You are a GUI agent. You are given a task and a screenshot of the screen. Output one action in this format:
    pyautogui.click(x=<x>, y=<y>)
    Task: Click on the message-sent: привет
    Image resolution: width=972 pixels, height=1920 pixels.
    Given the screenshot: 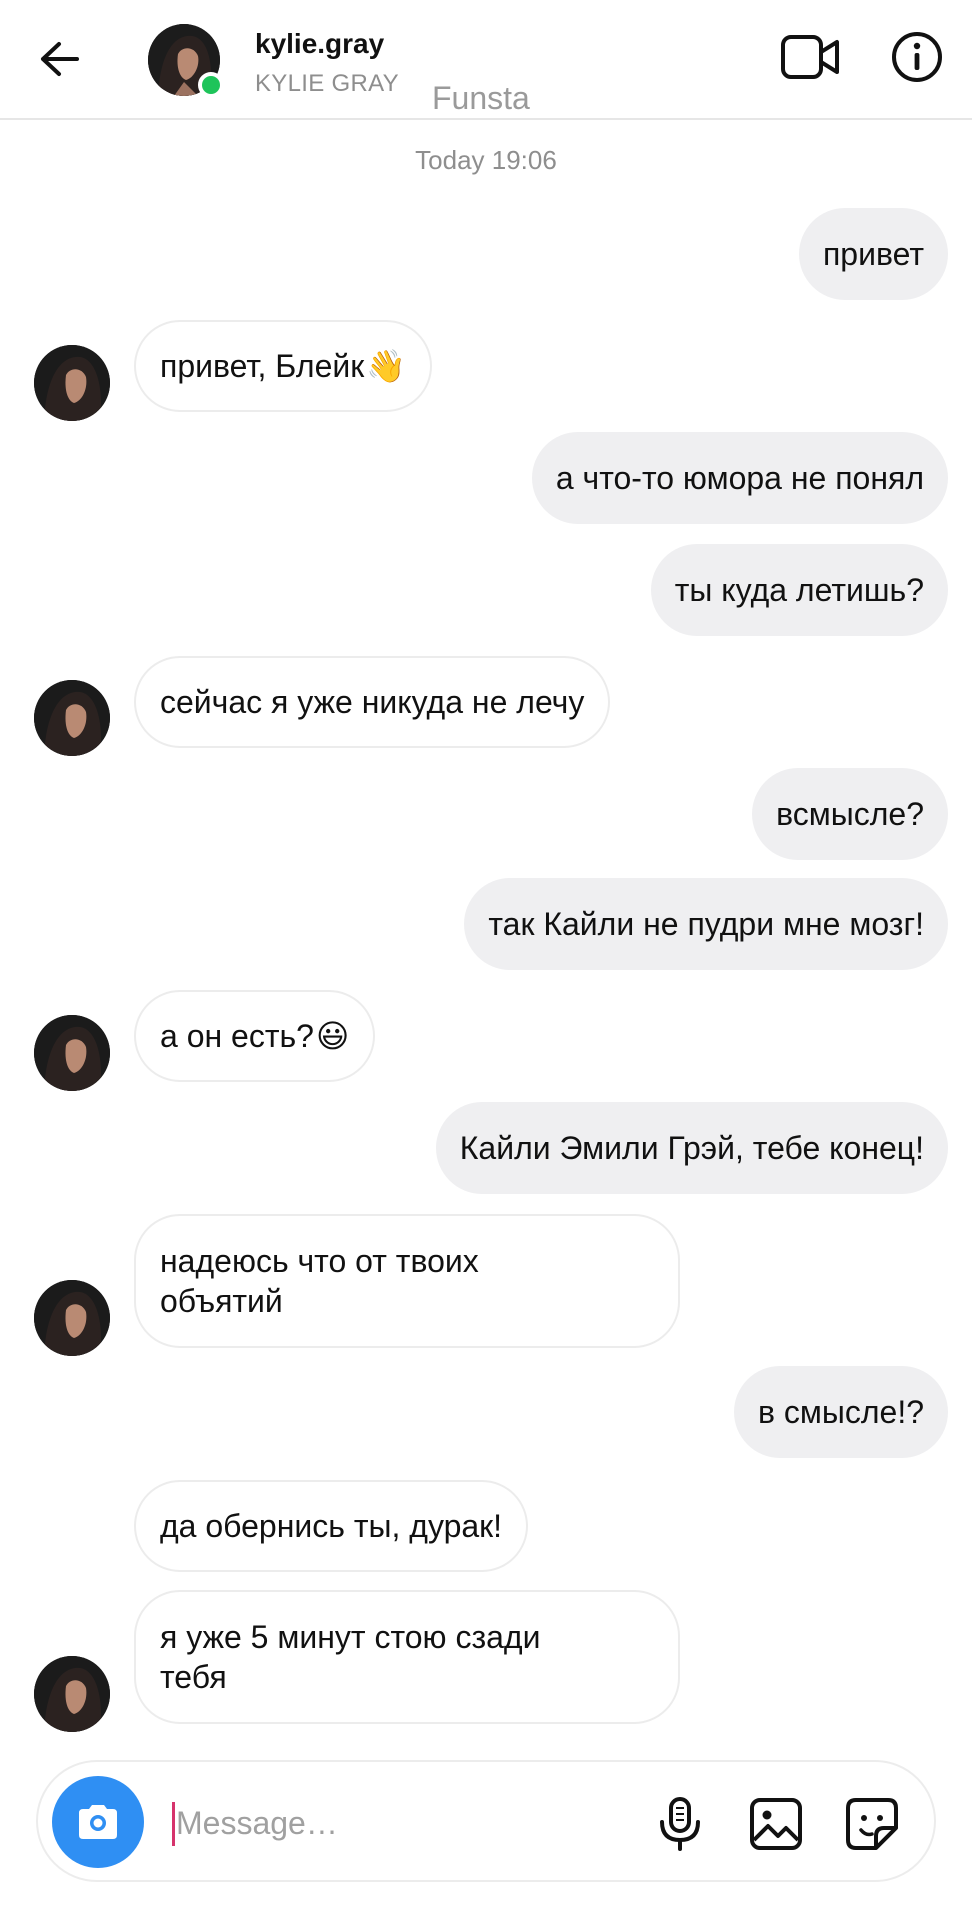 What is the action you would take?
    pyautogui.click(x=873, y=254)
    